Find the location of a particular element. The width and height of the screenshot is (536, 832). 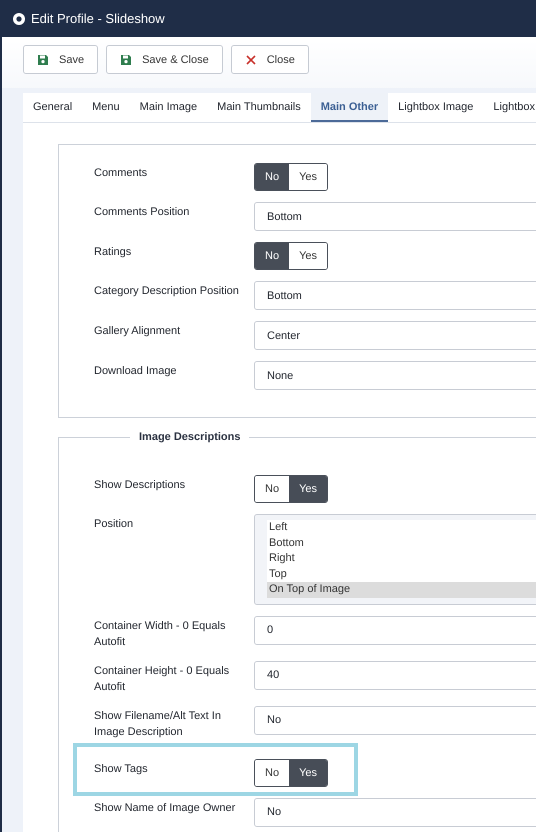

list-option: On Top of Image is located at coordinates (401, 590).